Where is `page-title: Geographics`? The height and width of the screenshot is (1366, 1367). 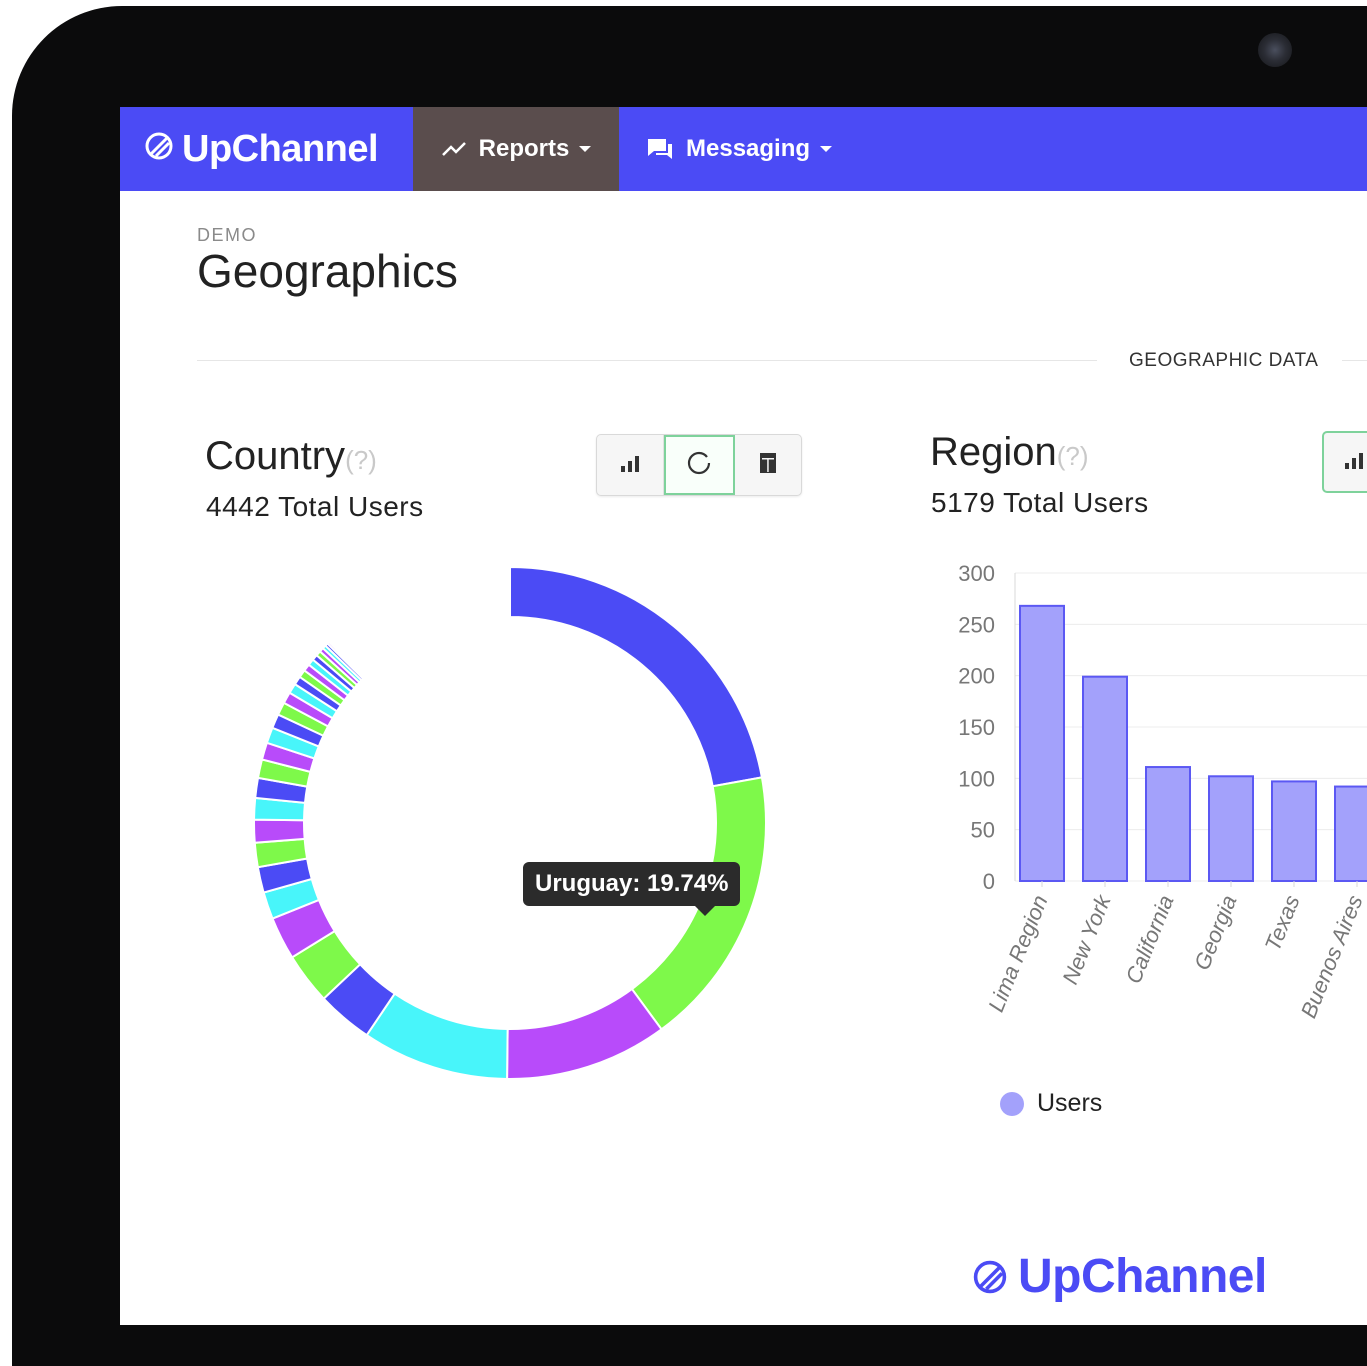 page-title: Geographics is located at coordinates (327, 271).